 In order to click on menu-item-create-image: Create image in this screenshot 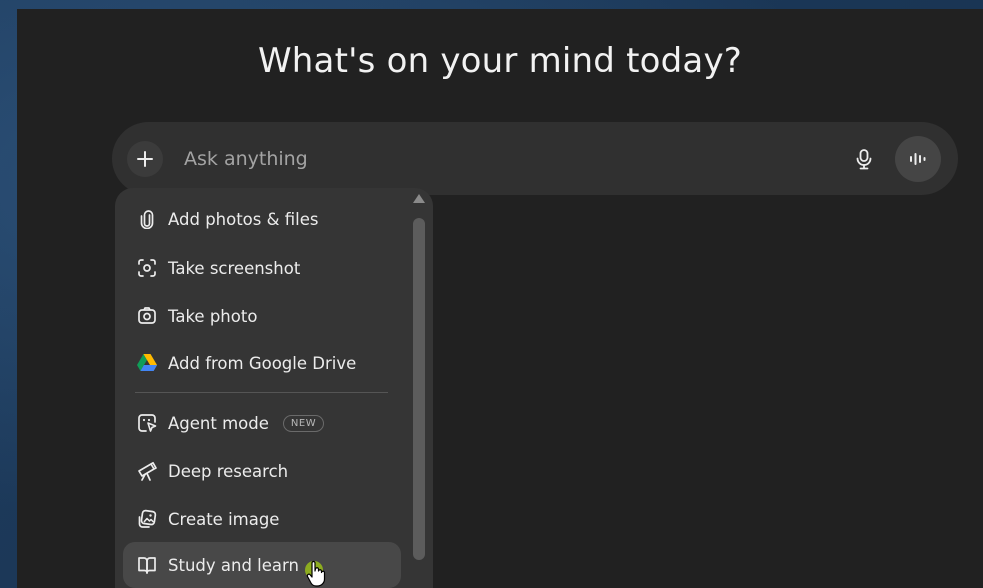, I will do `click(262, 519)`.